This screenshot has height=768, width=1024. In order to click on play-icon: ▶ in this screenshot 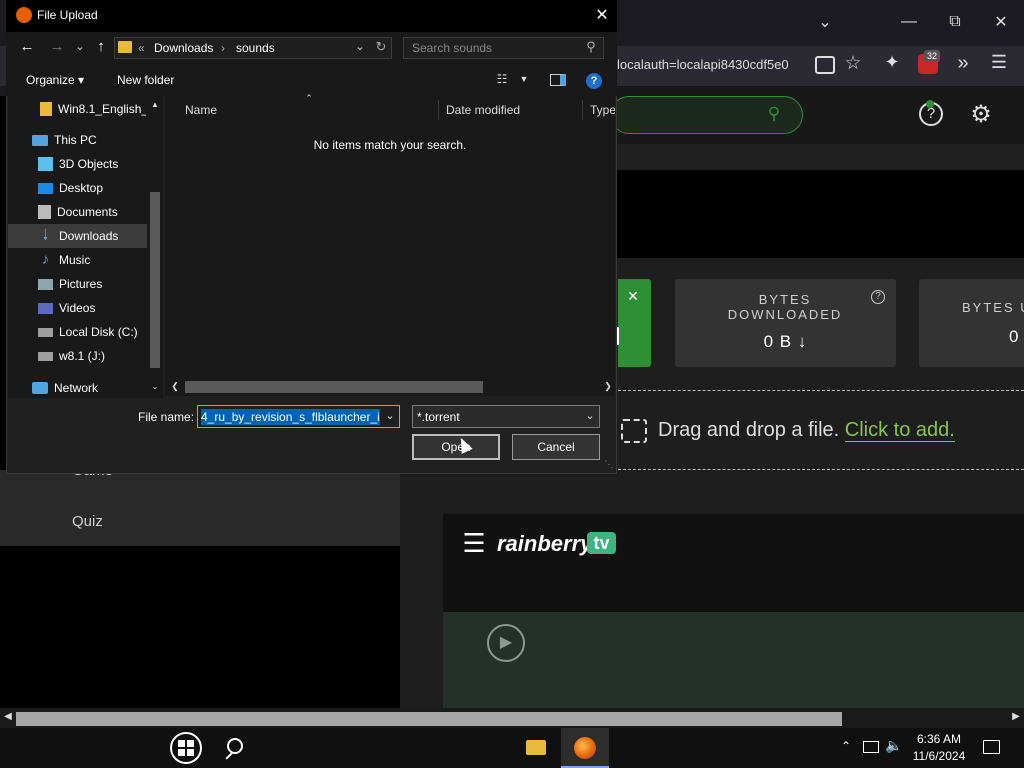, I will do `click(506, 643)`.